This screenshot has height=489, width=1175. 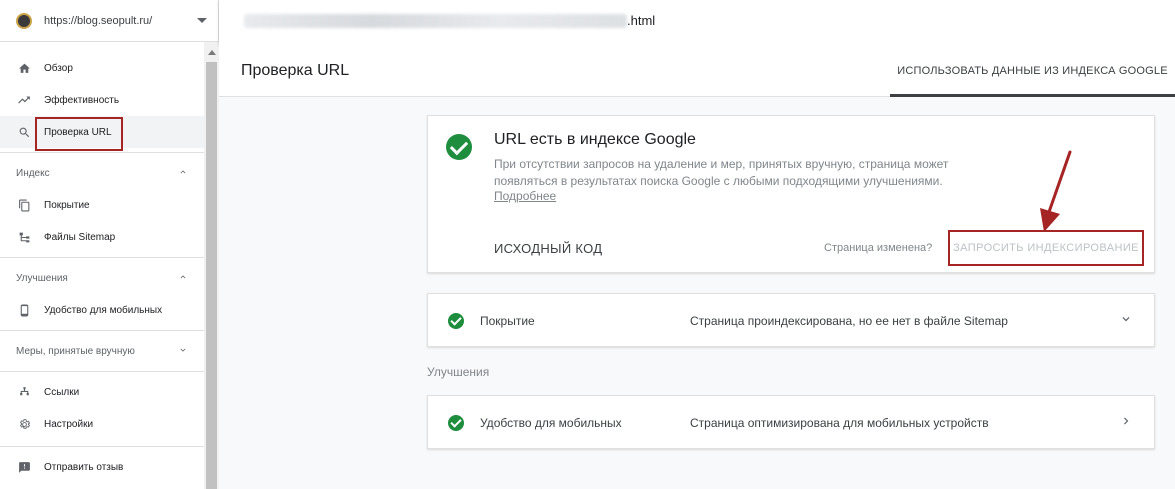 I want to click on sidebar-item-links: Ссылки, so click(x=102, y=392).